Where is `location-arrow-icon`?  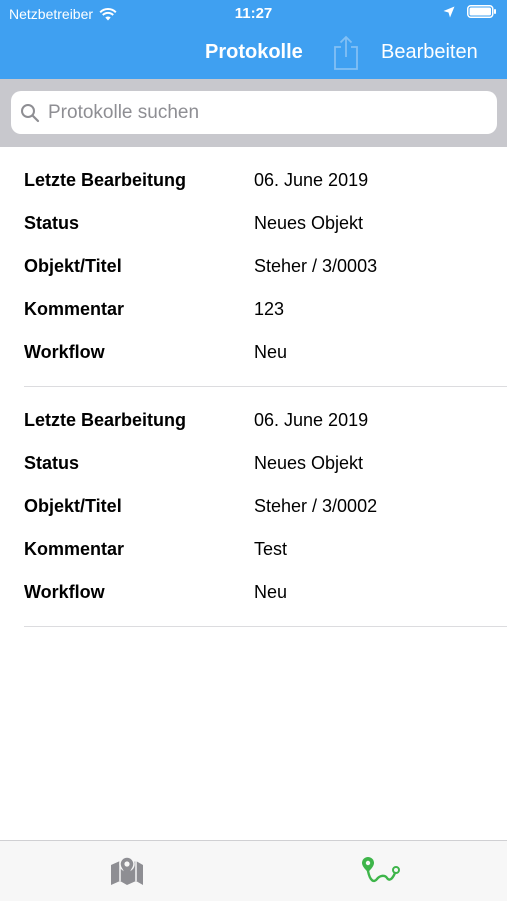
location-arrow-icon is located at coordinates (449, 11).